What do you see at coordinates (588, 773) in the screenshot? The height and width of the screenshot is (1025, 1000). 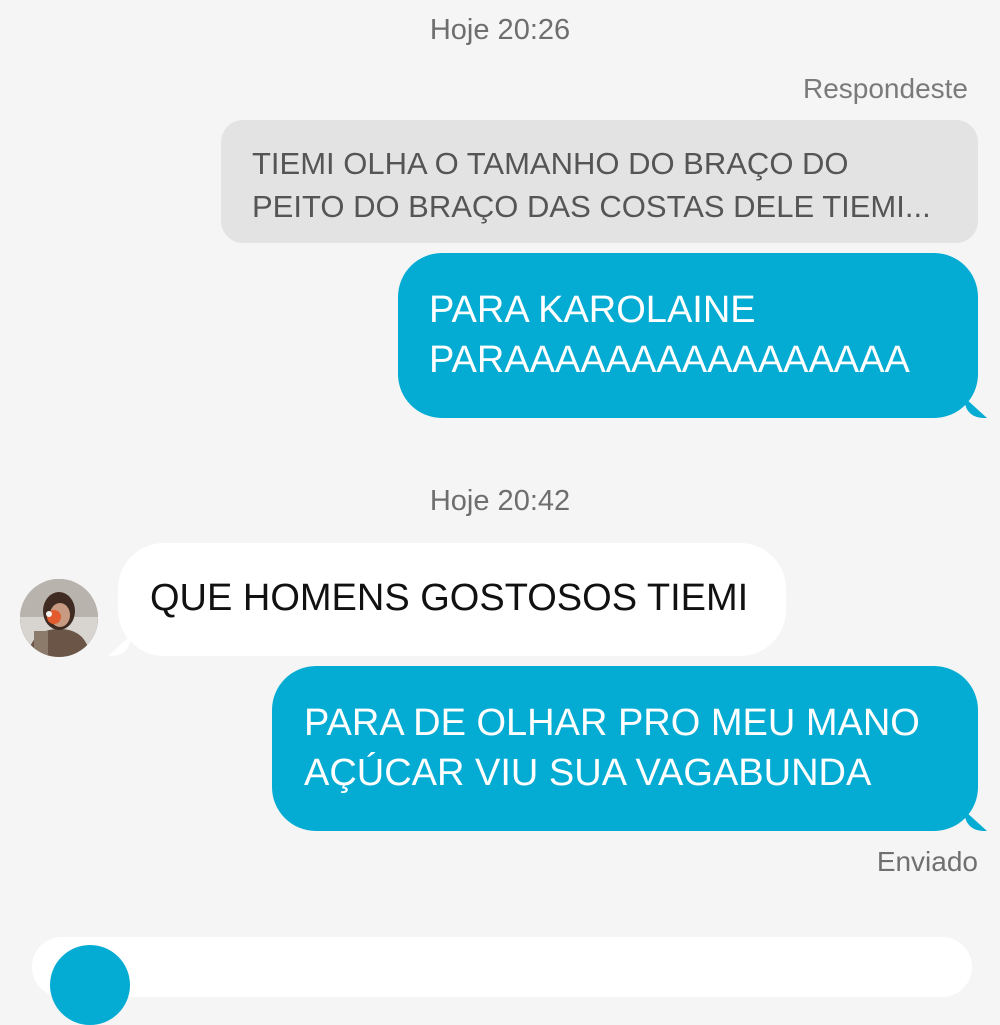 I see `message-line: AÇÚCAR VIU SUA VAGABUNDA` at bounding box center [588, 773].